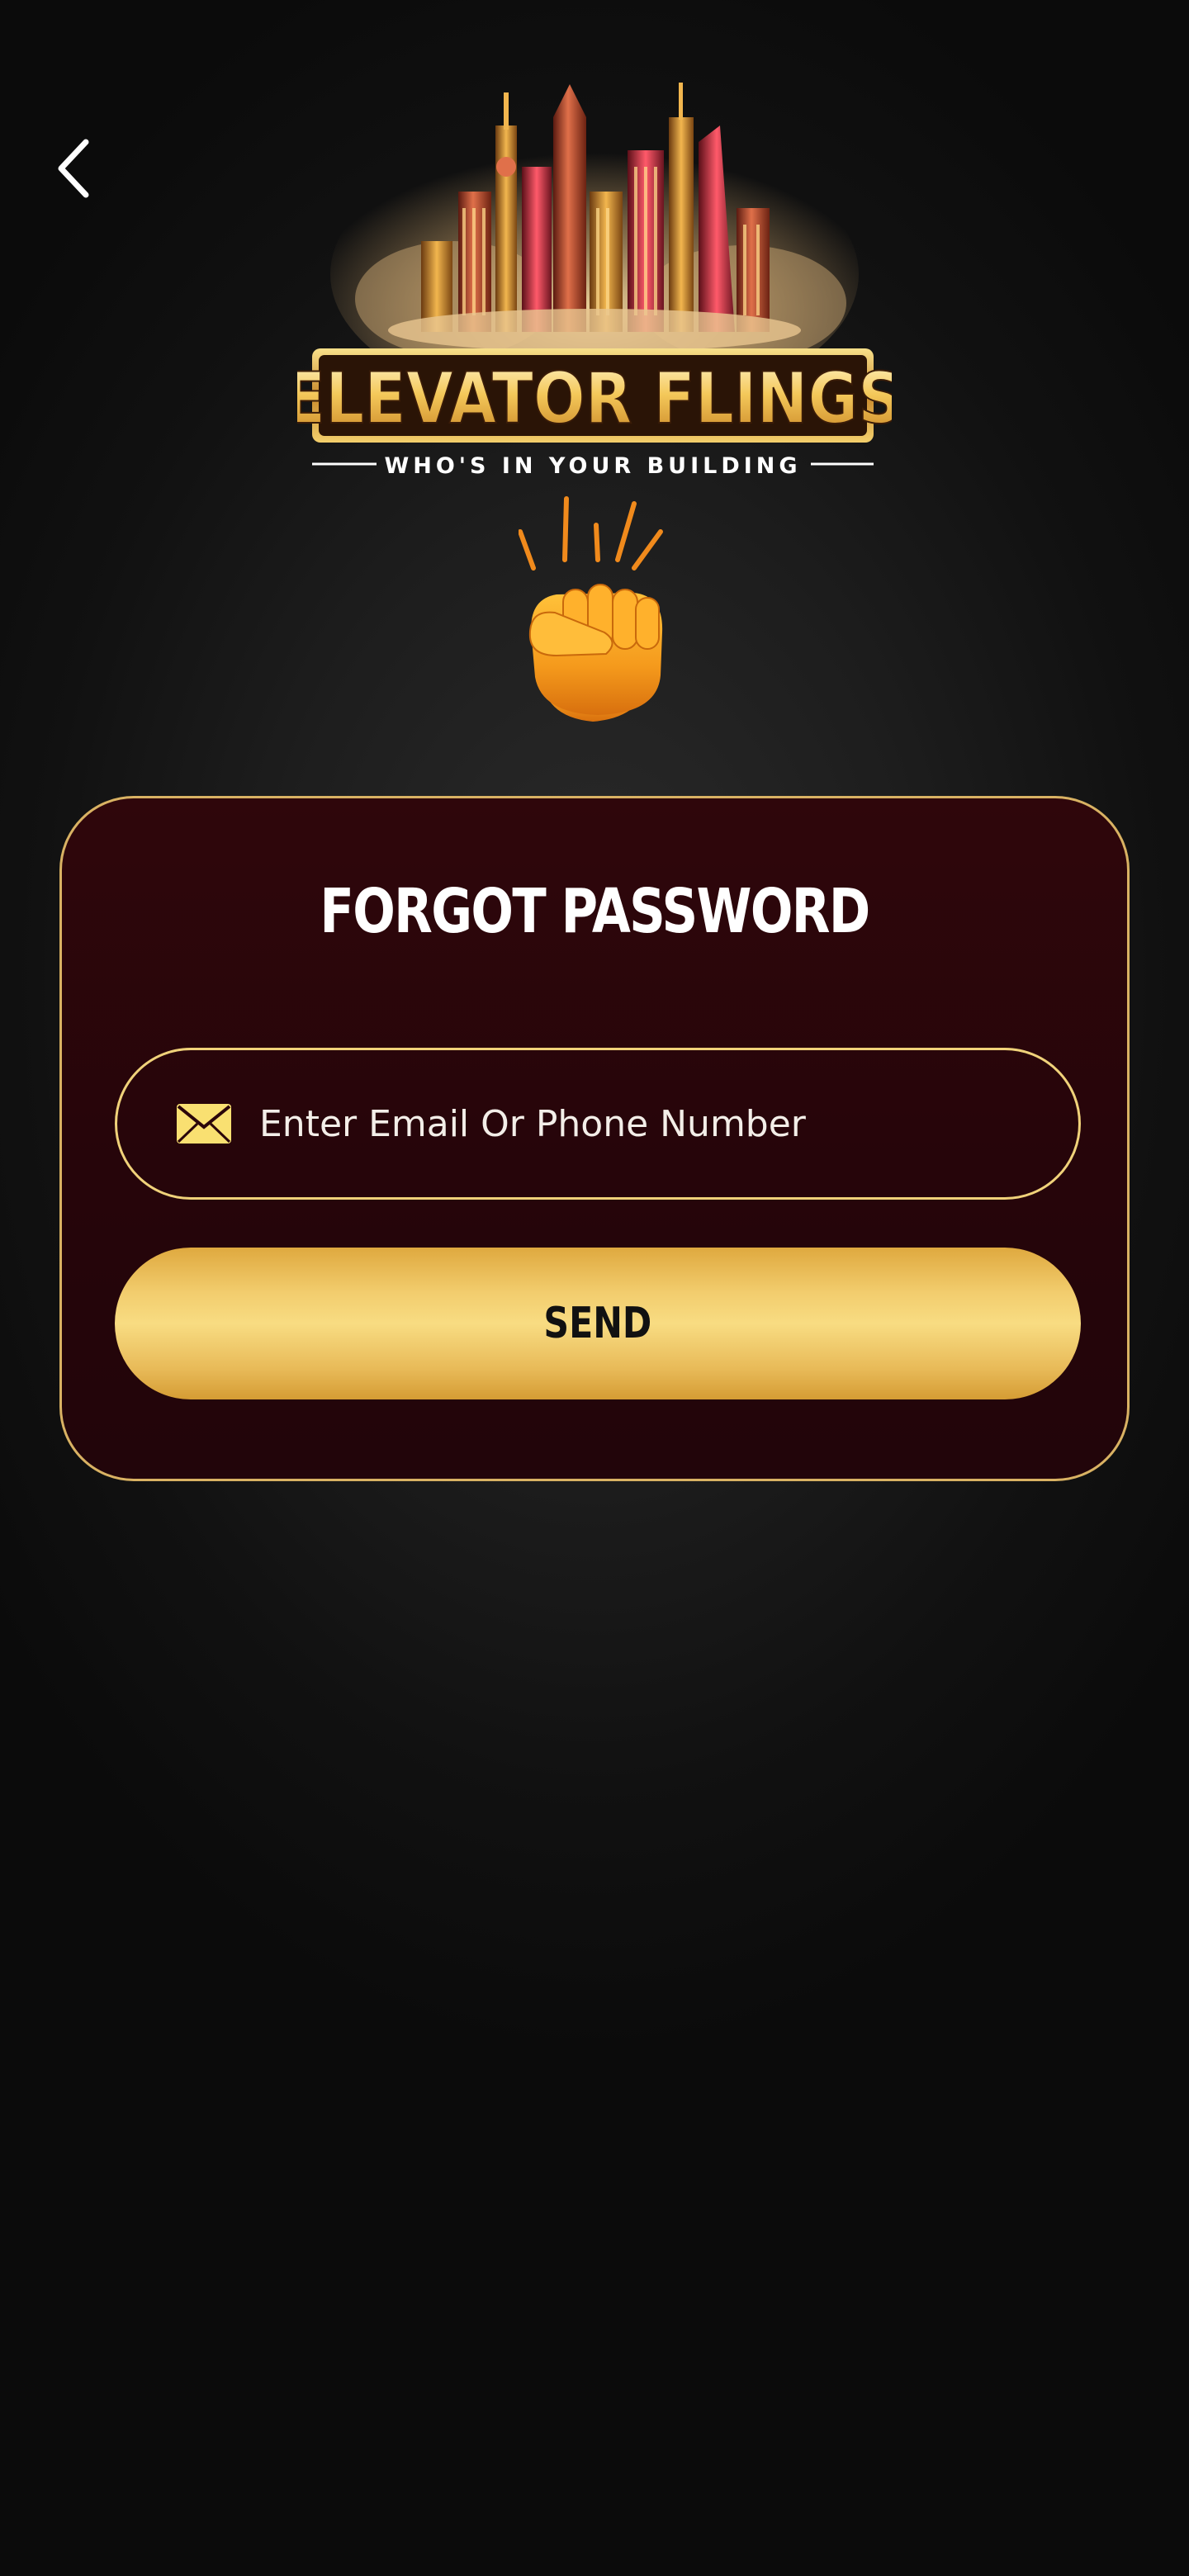  I want to click on back-button, so click(74, 168).